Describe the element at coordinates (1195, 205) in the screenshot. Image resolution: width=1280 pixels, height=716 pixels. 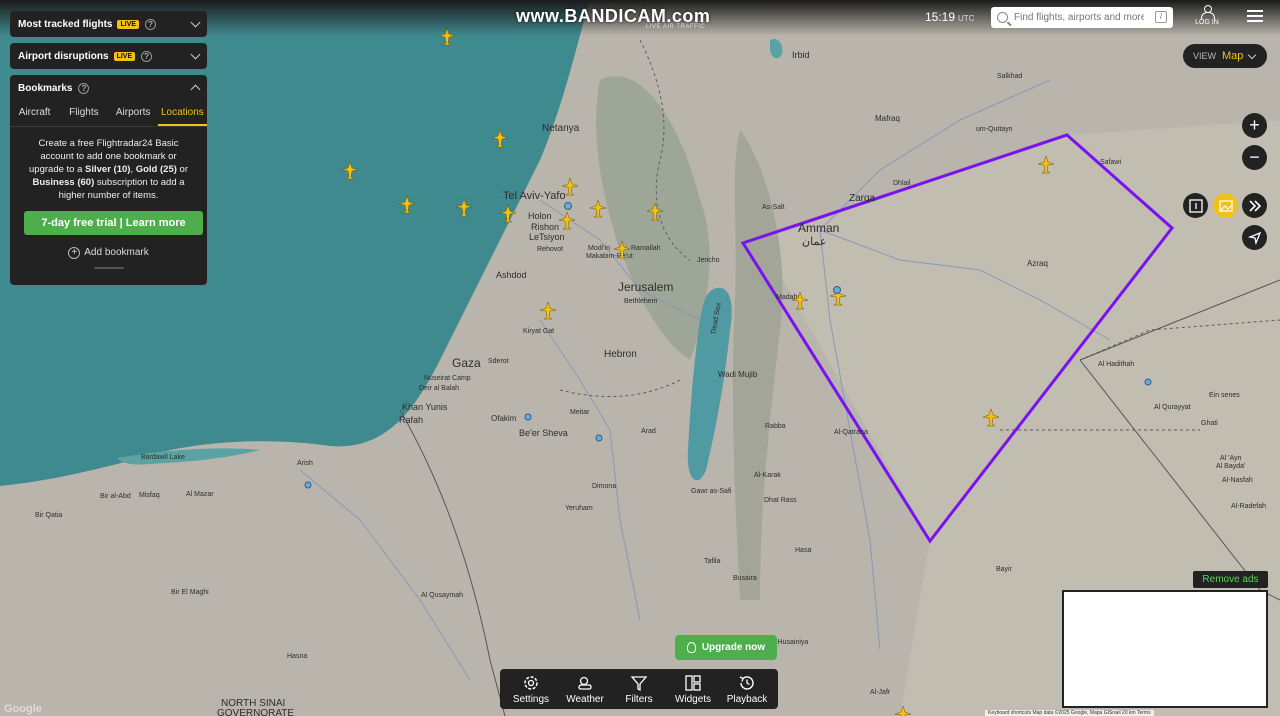
I see `info-panel-button` at that location.